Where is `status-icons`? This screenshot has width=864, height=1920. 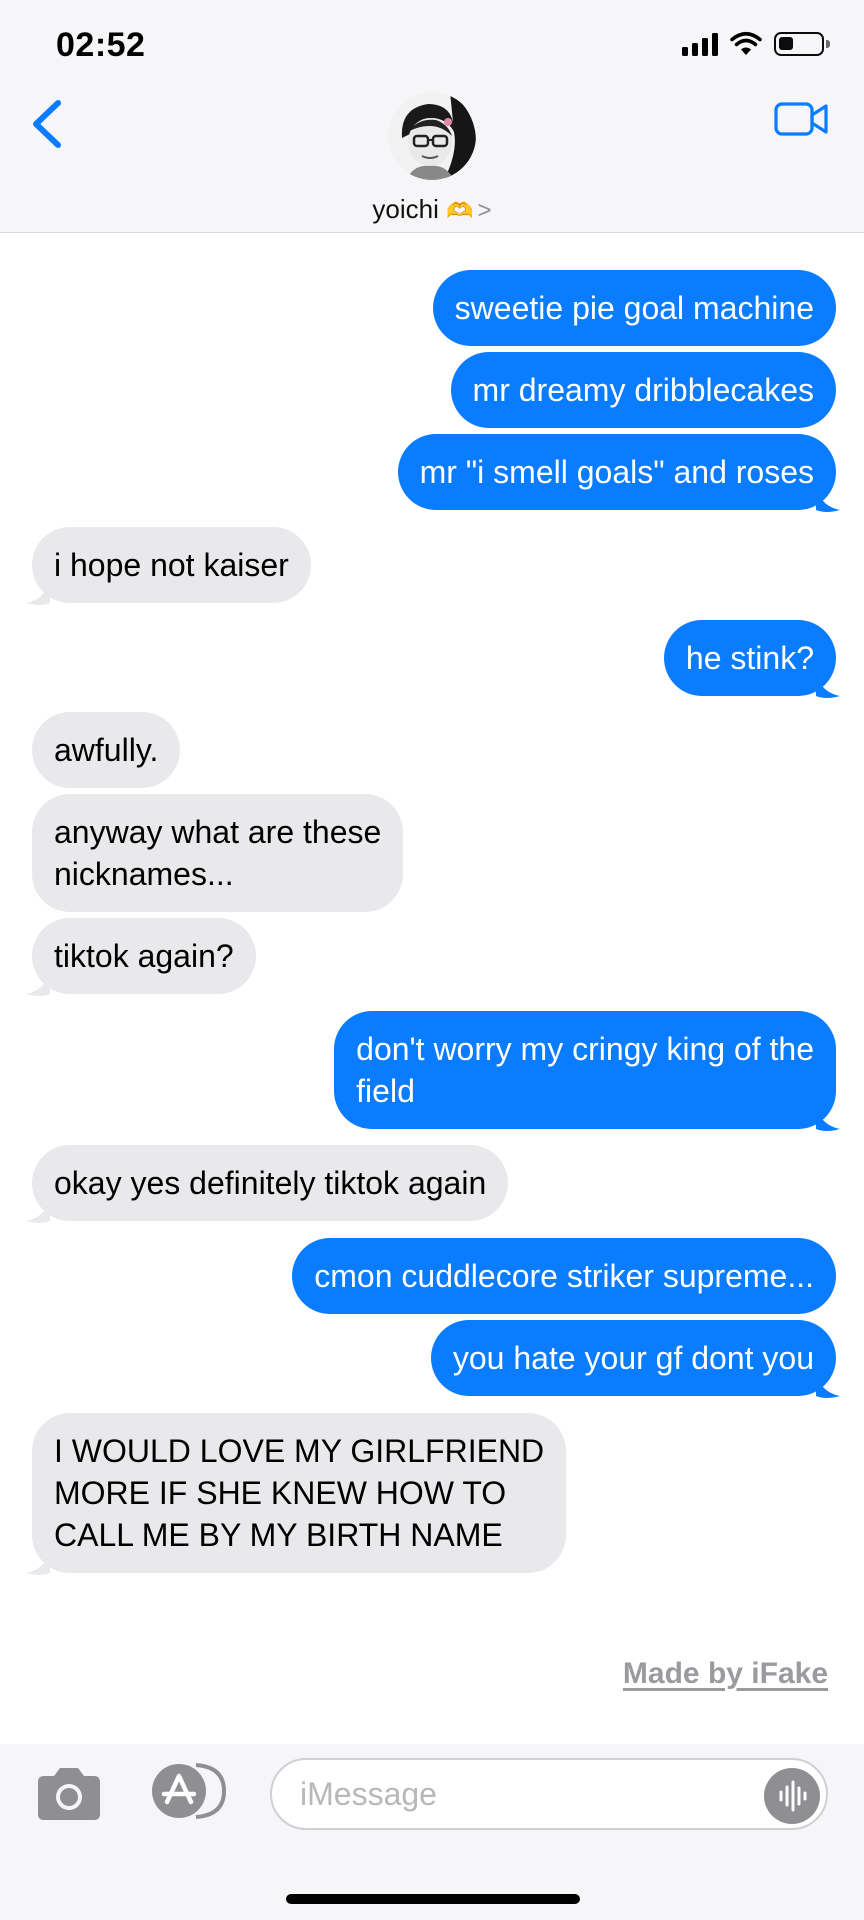
status-icons is located at coordinates (756, 44).